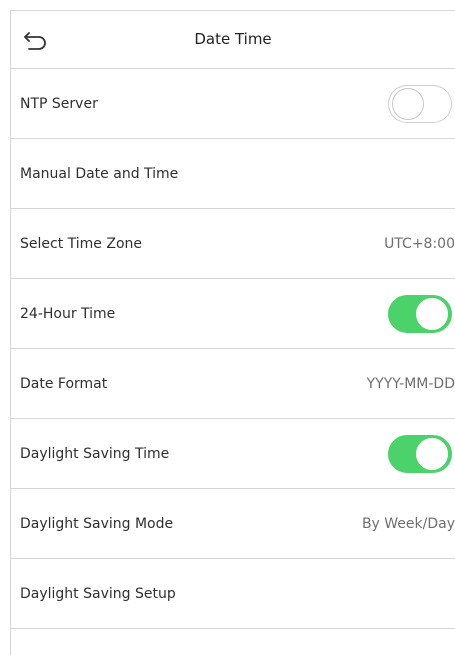  What do you see at coordinates (233, 594) in the screenshot?
I see `row-daylight-saving-setup: Daylight Saving Setup` at bounding box center [233, 594].